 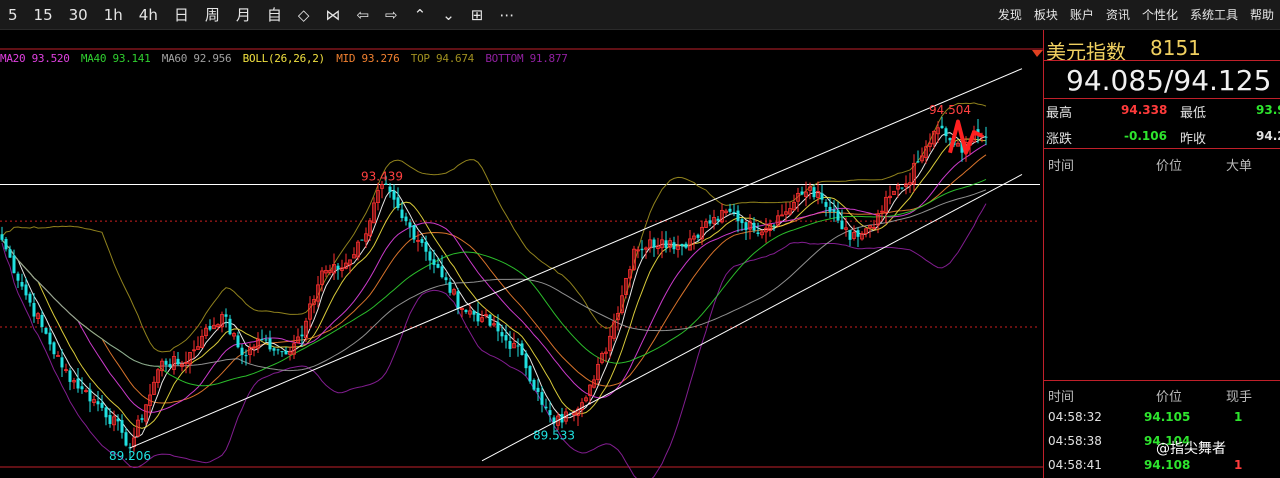 I want to click on period-month: 月, so click(x=243, y=14).